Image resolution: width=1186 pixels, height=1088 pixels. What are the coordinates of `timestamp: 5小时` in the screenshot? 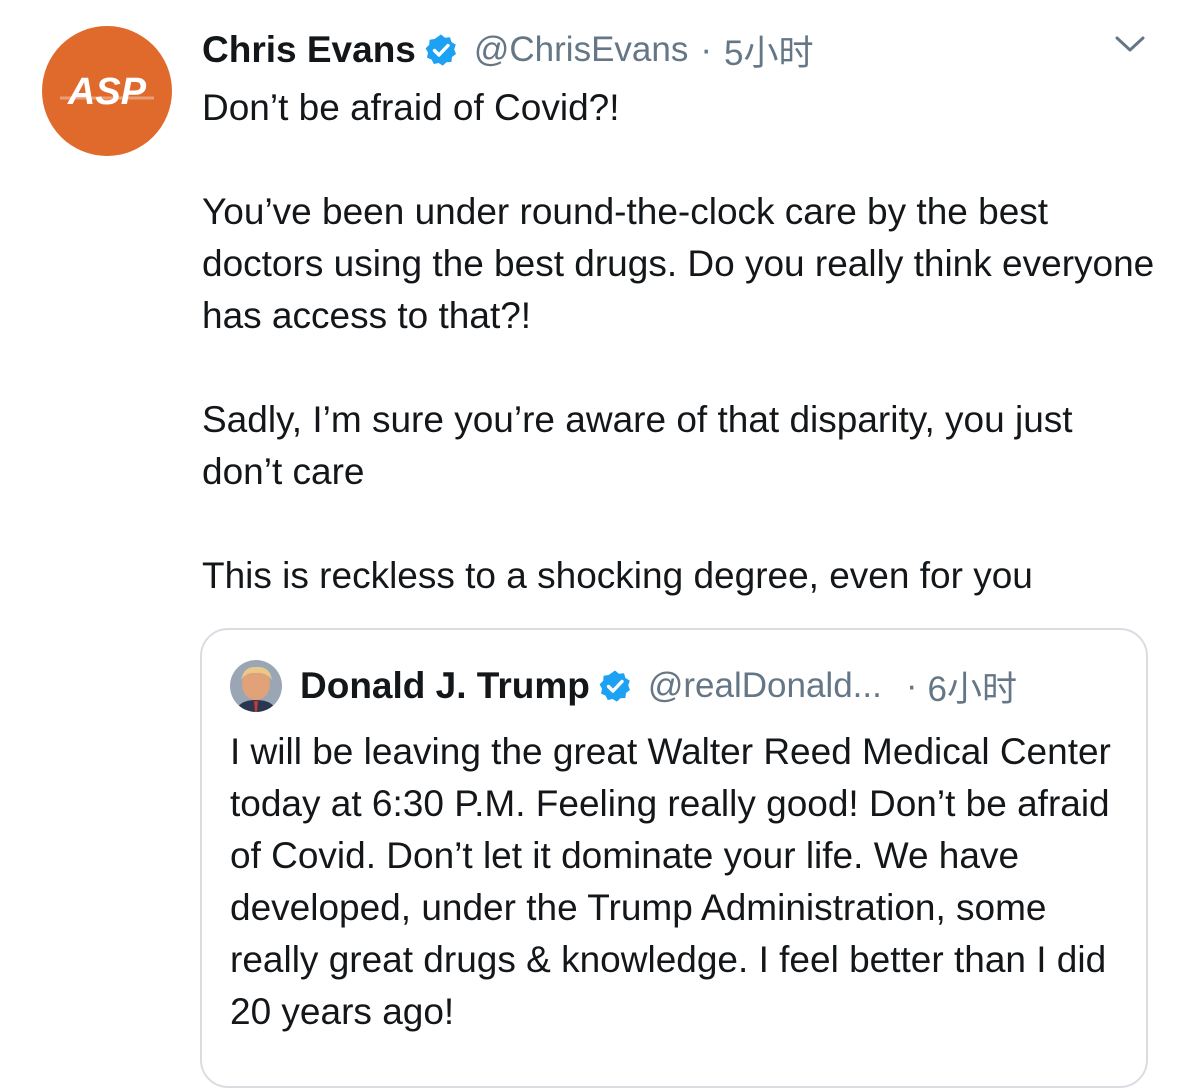 It's located at (768, 50).